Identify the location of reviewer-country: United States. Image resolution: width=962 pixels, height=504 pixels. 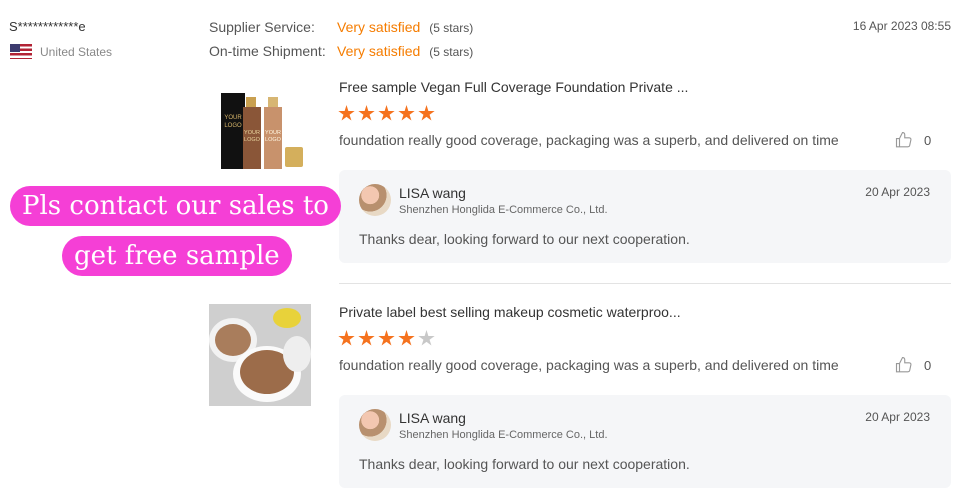
(61, 51).